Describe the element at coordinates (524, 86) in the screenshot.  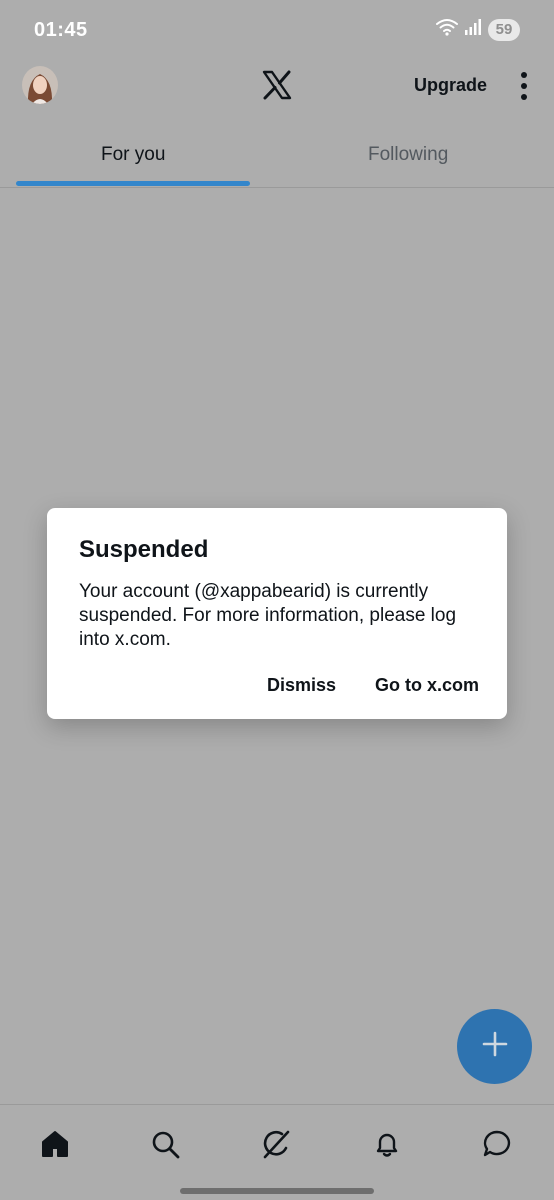
I see `more-vertical-icon` at that location.